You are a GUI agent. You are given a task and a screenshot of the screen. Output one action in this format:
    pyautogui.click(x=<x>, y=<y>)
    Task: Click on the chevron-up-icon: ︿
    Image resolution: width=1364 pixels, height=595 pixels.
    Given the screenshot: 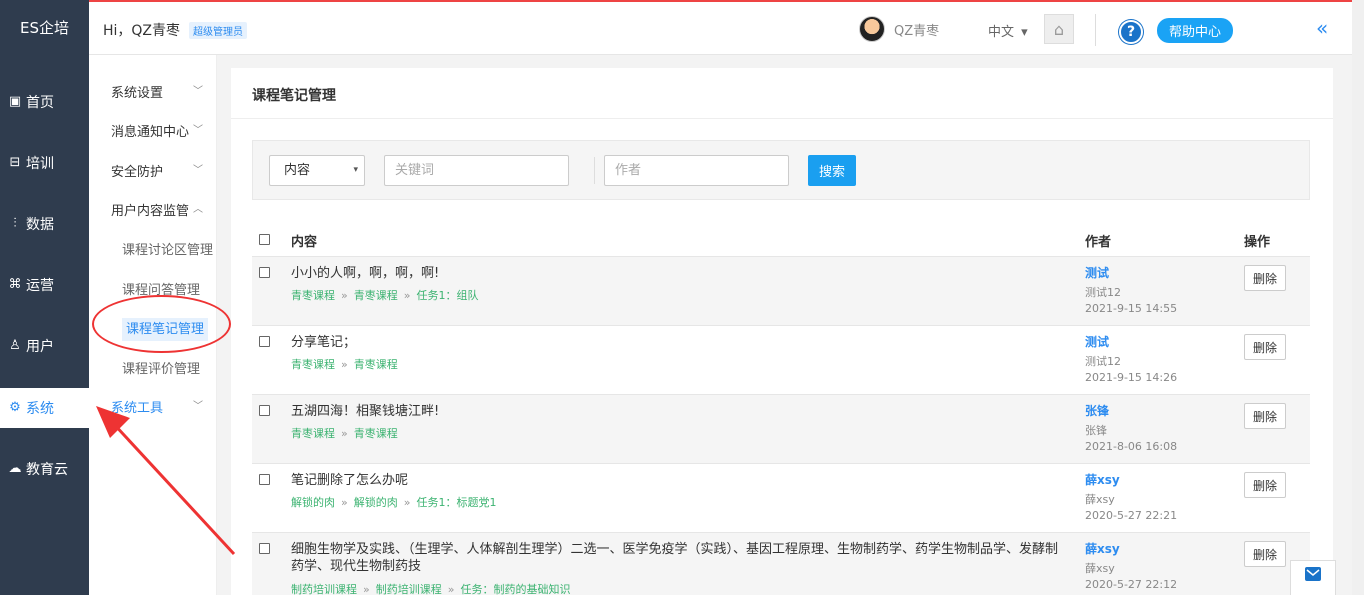 What is the action you would take?
    pyautogui.click(x=198, y=209)
    